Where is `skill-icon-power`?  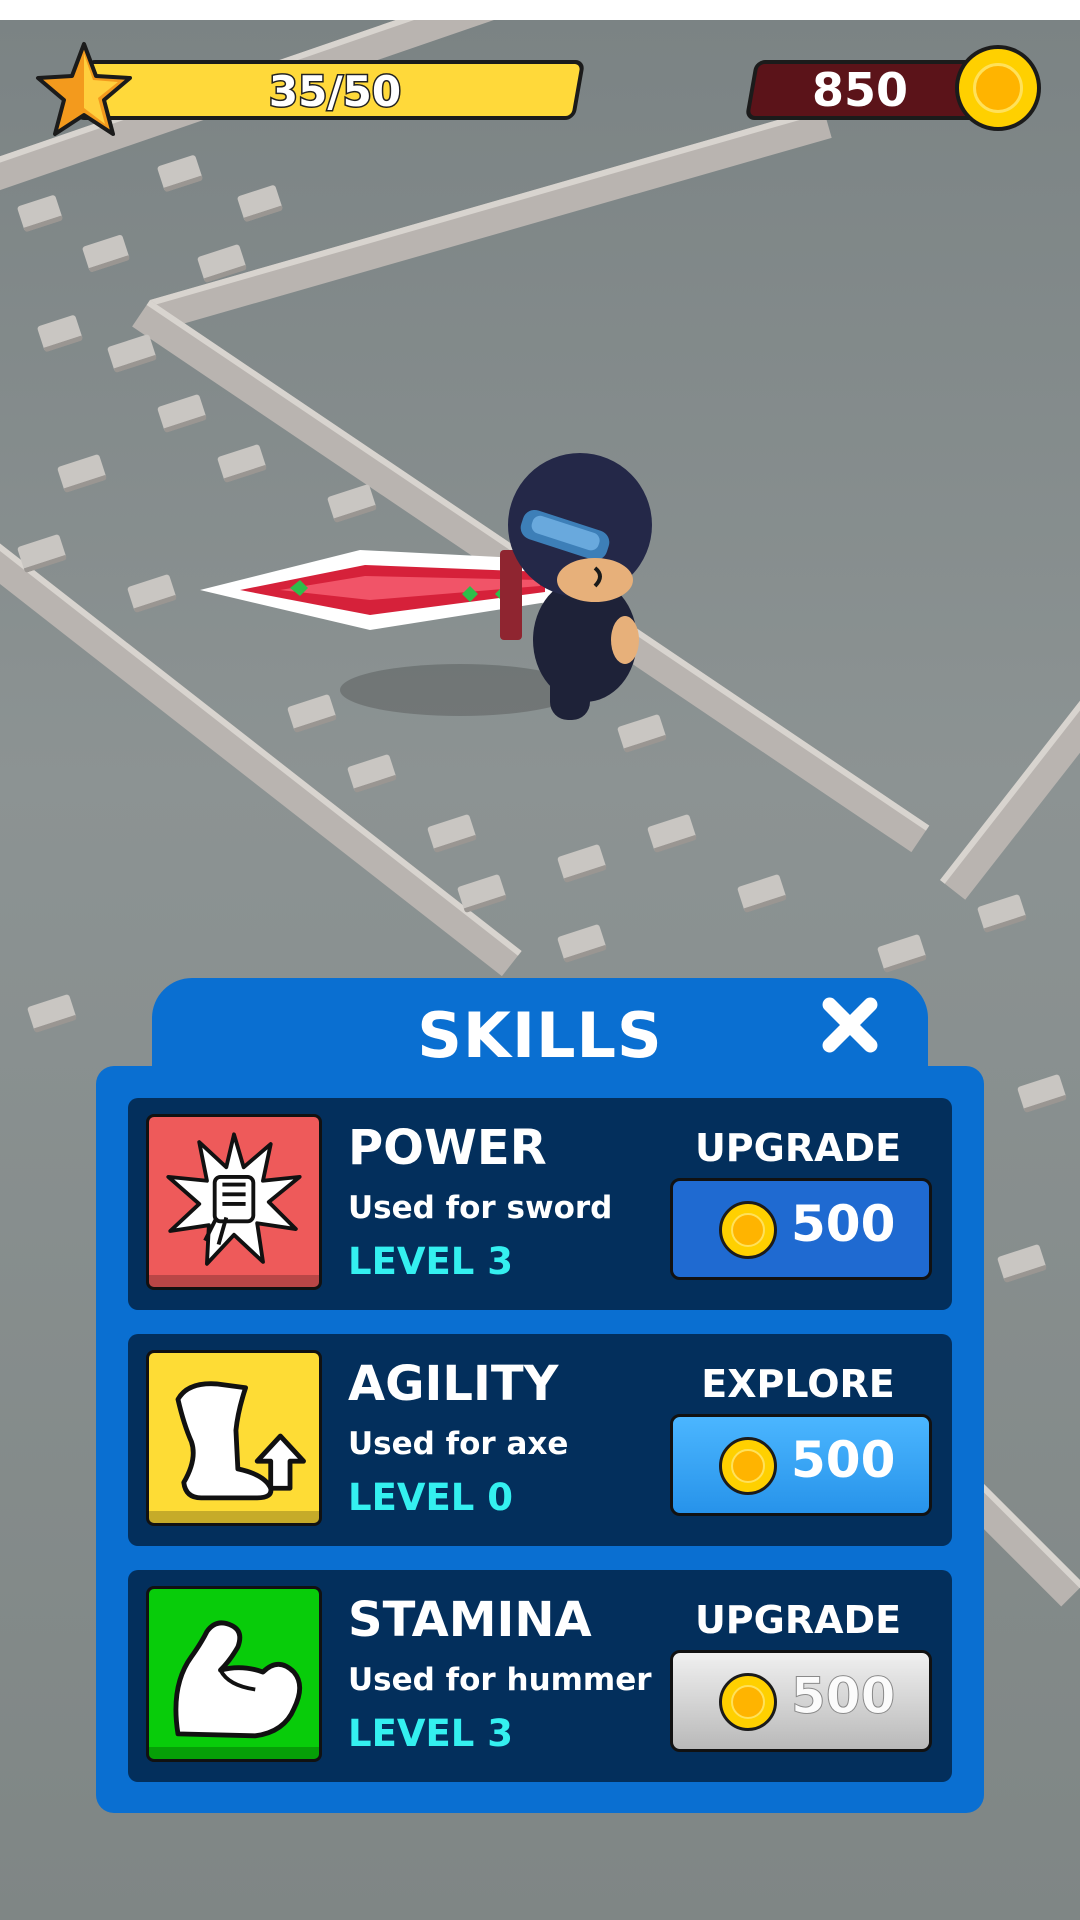 skill-icon-power is located at coordinates (234, 1202).